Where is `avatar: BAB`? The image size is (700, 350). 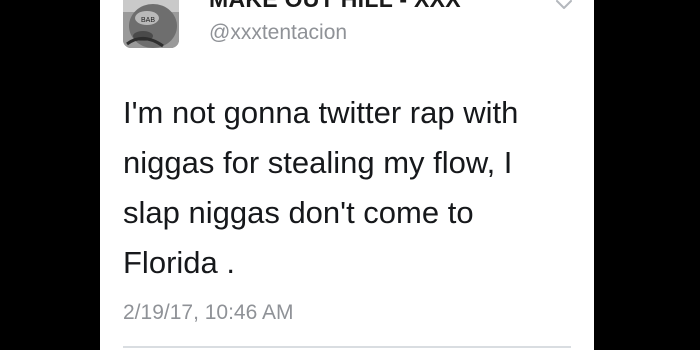 avatar: BAB is located at coordinates (151, 24).